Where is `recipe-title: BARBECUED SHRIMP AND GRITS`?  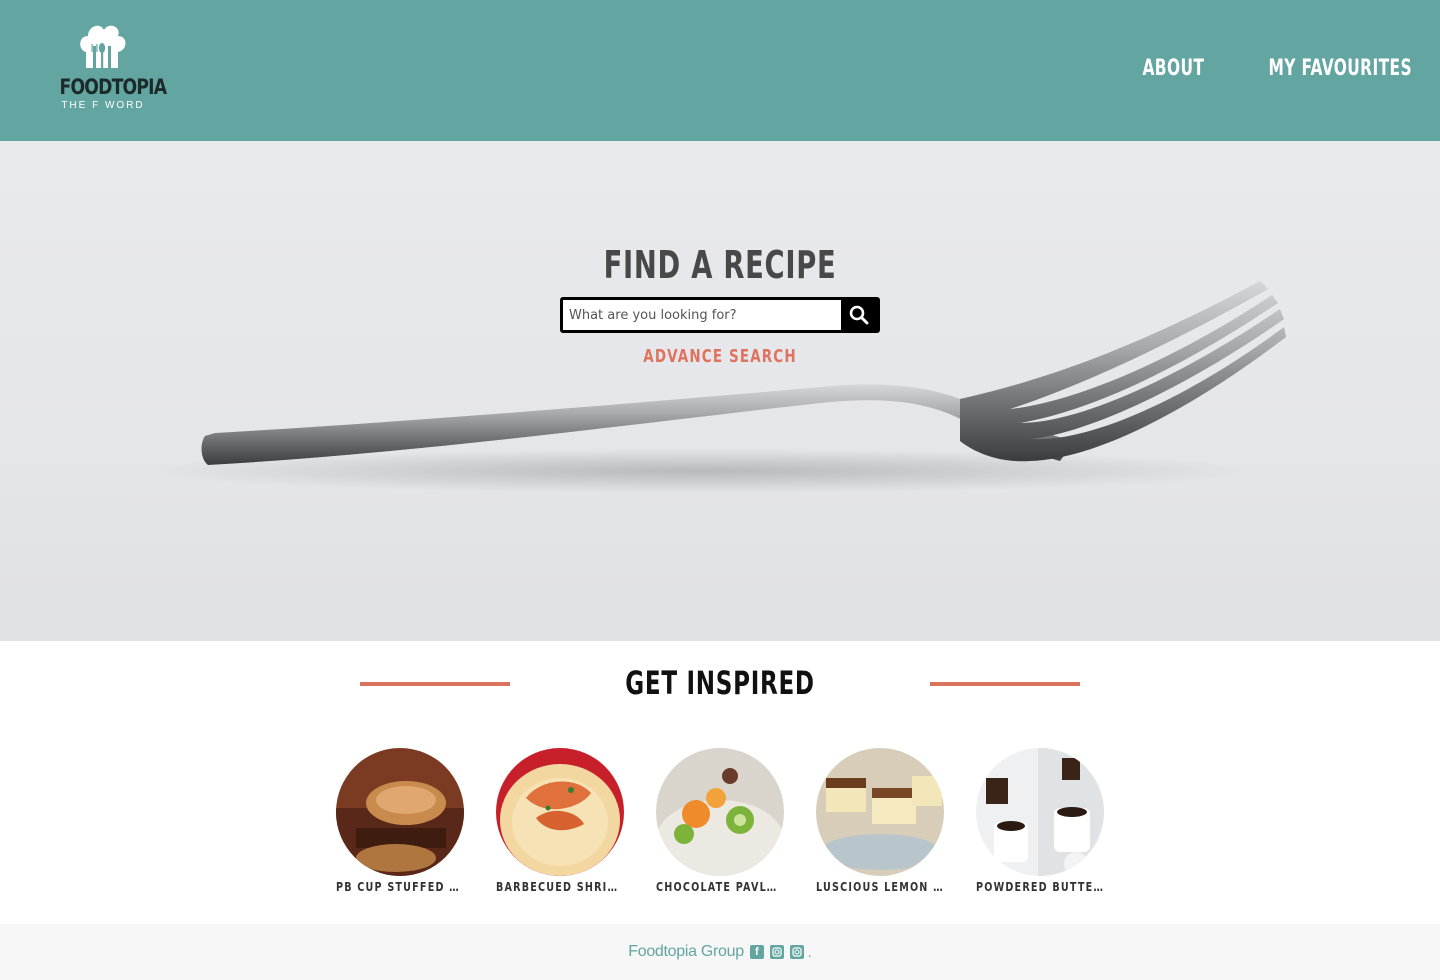 recipe-title: BARBECUED SHRIMP AND GRITS is located at coordinates (560, 887).